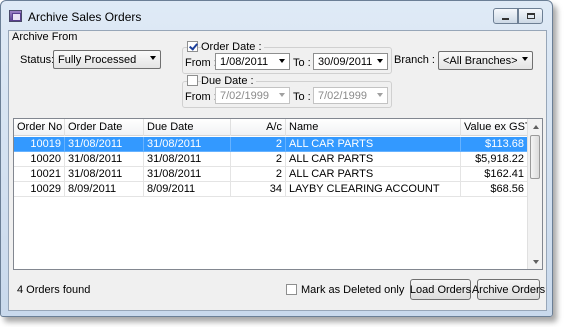  Describe the element at coordinates (39, 144) in the screenshot. I see `cell-order-no: 10019` at that location.